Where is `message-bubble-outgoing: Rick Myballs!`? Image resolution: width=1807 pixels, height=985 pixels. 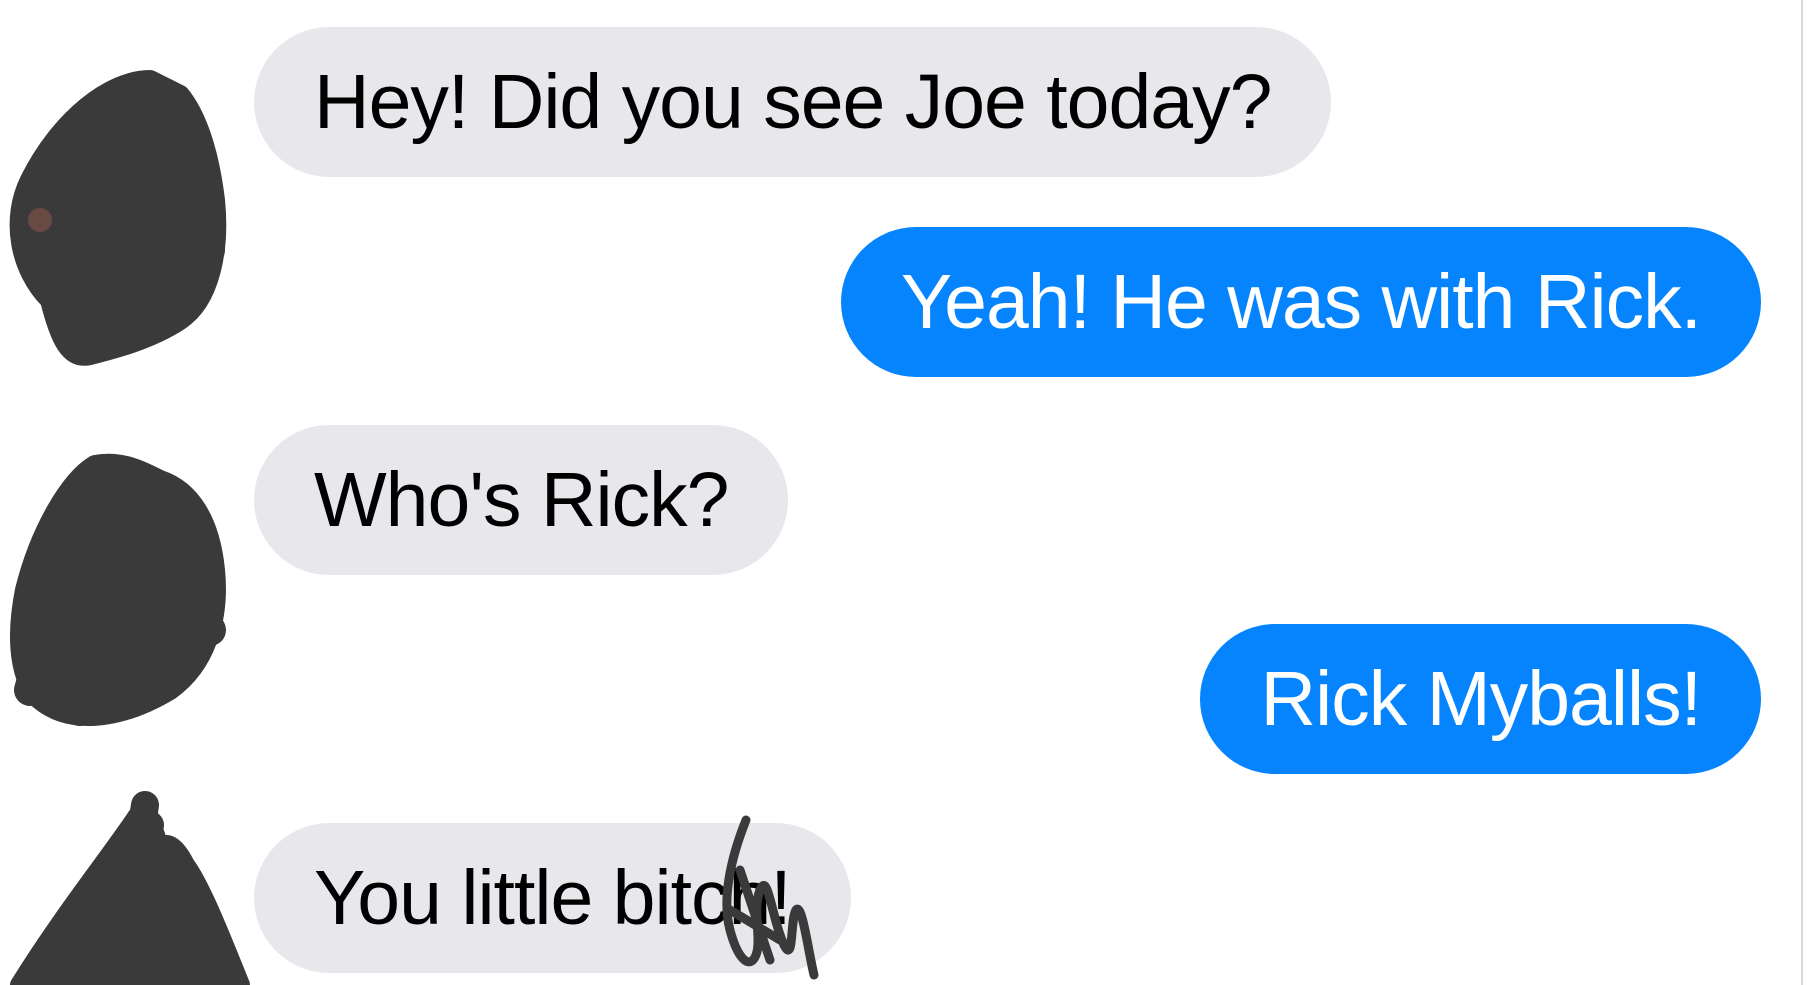
message-bubble-outgoing: Rick Myballs! is located at coordinates (1480, 699).